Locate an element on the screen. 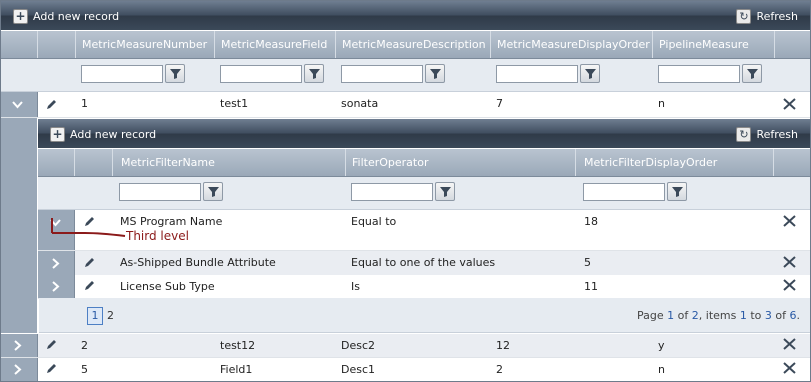  master-filter-row is located at coordinates (405, 75).